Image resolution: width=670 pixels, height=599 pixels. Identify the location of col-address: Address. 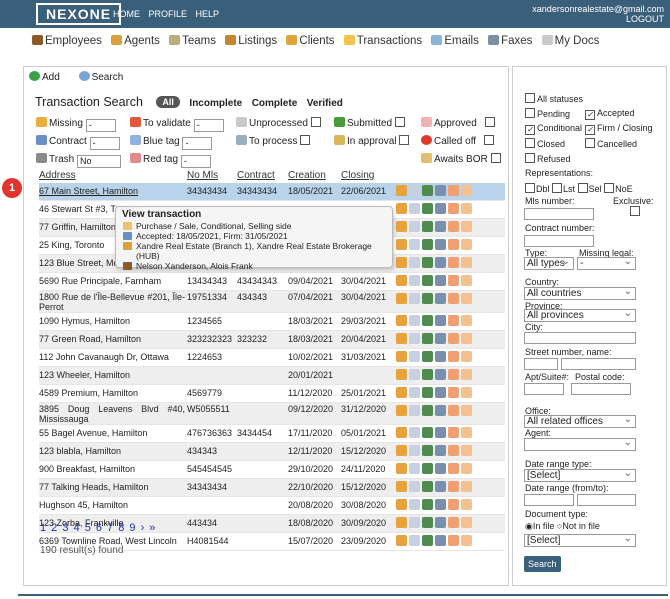
(57, 175).